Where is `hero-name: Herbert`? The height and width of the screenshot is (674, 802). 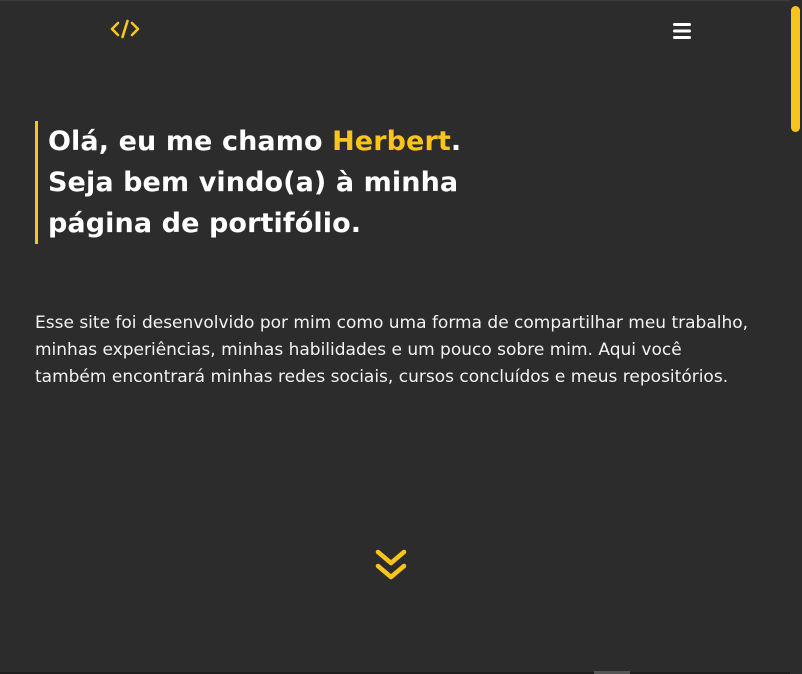
hero-name: Herbert is located at coordinates (391, 141).